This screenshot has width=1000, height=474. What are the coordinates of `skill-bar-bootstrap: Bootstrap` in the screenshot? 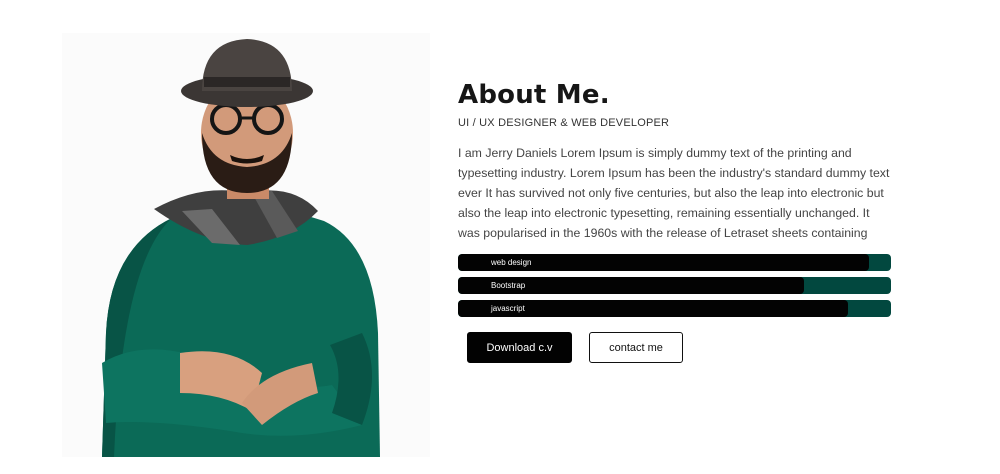 It's located at (674, 285).